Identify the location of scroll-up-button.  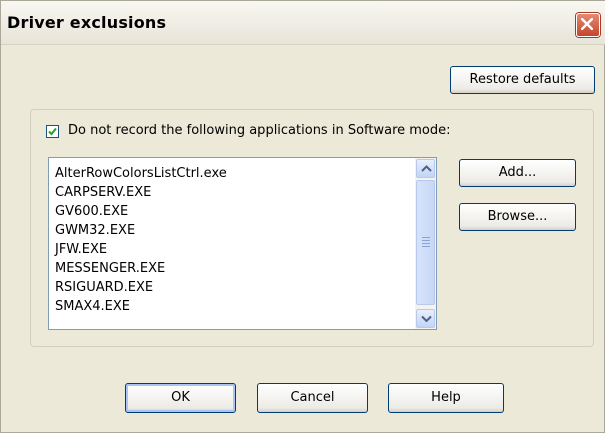
(425, 168).